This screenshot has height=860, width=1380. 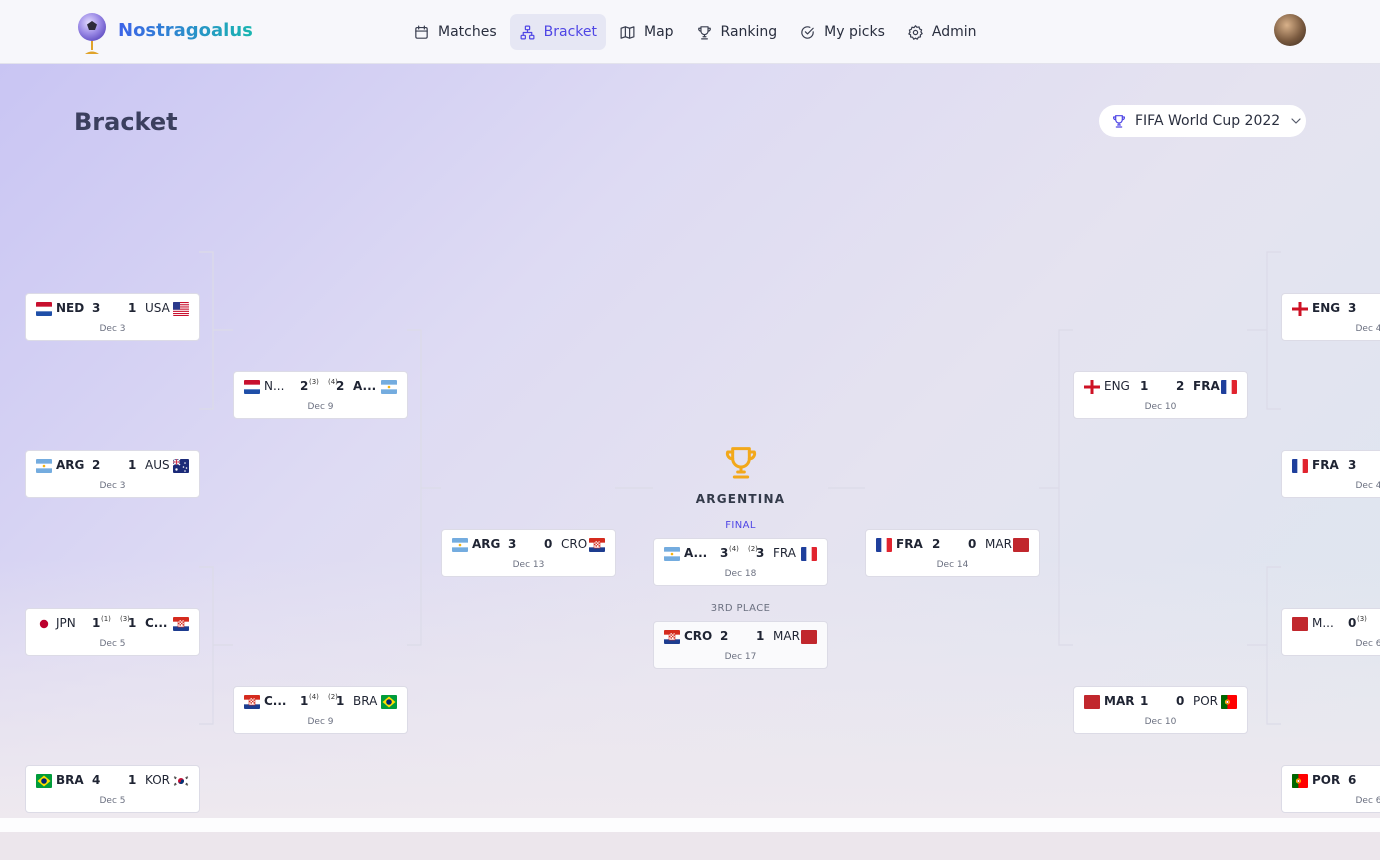 What do you see at coordinates (1206, 701) in the screenshot?
I see `away-team-code: POR` at bounding box center [1206, 701].